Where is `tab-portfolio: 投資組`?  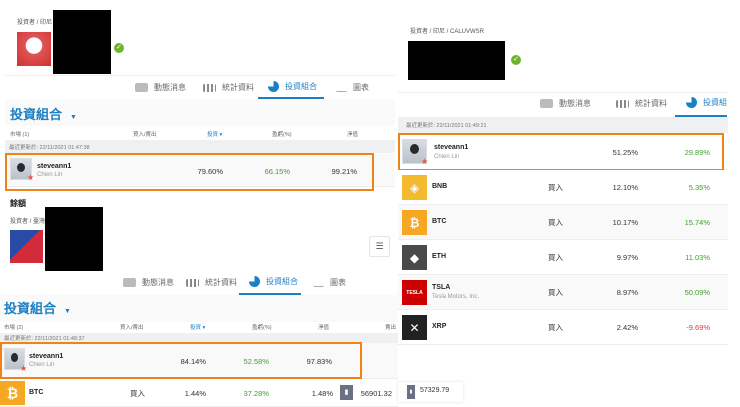 tab-portfolio: 投資組 is located at coordinates (706, 102).